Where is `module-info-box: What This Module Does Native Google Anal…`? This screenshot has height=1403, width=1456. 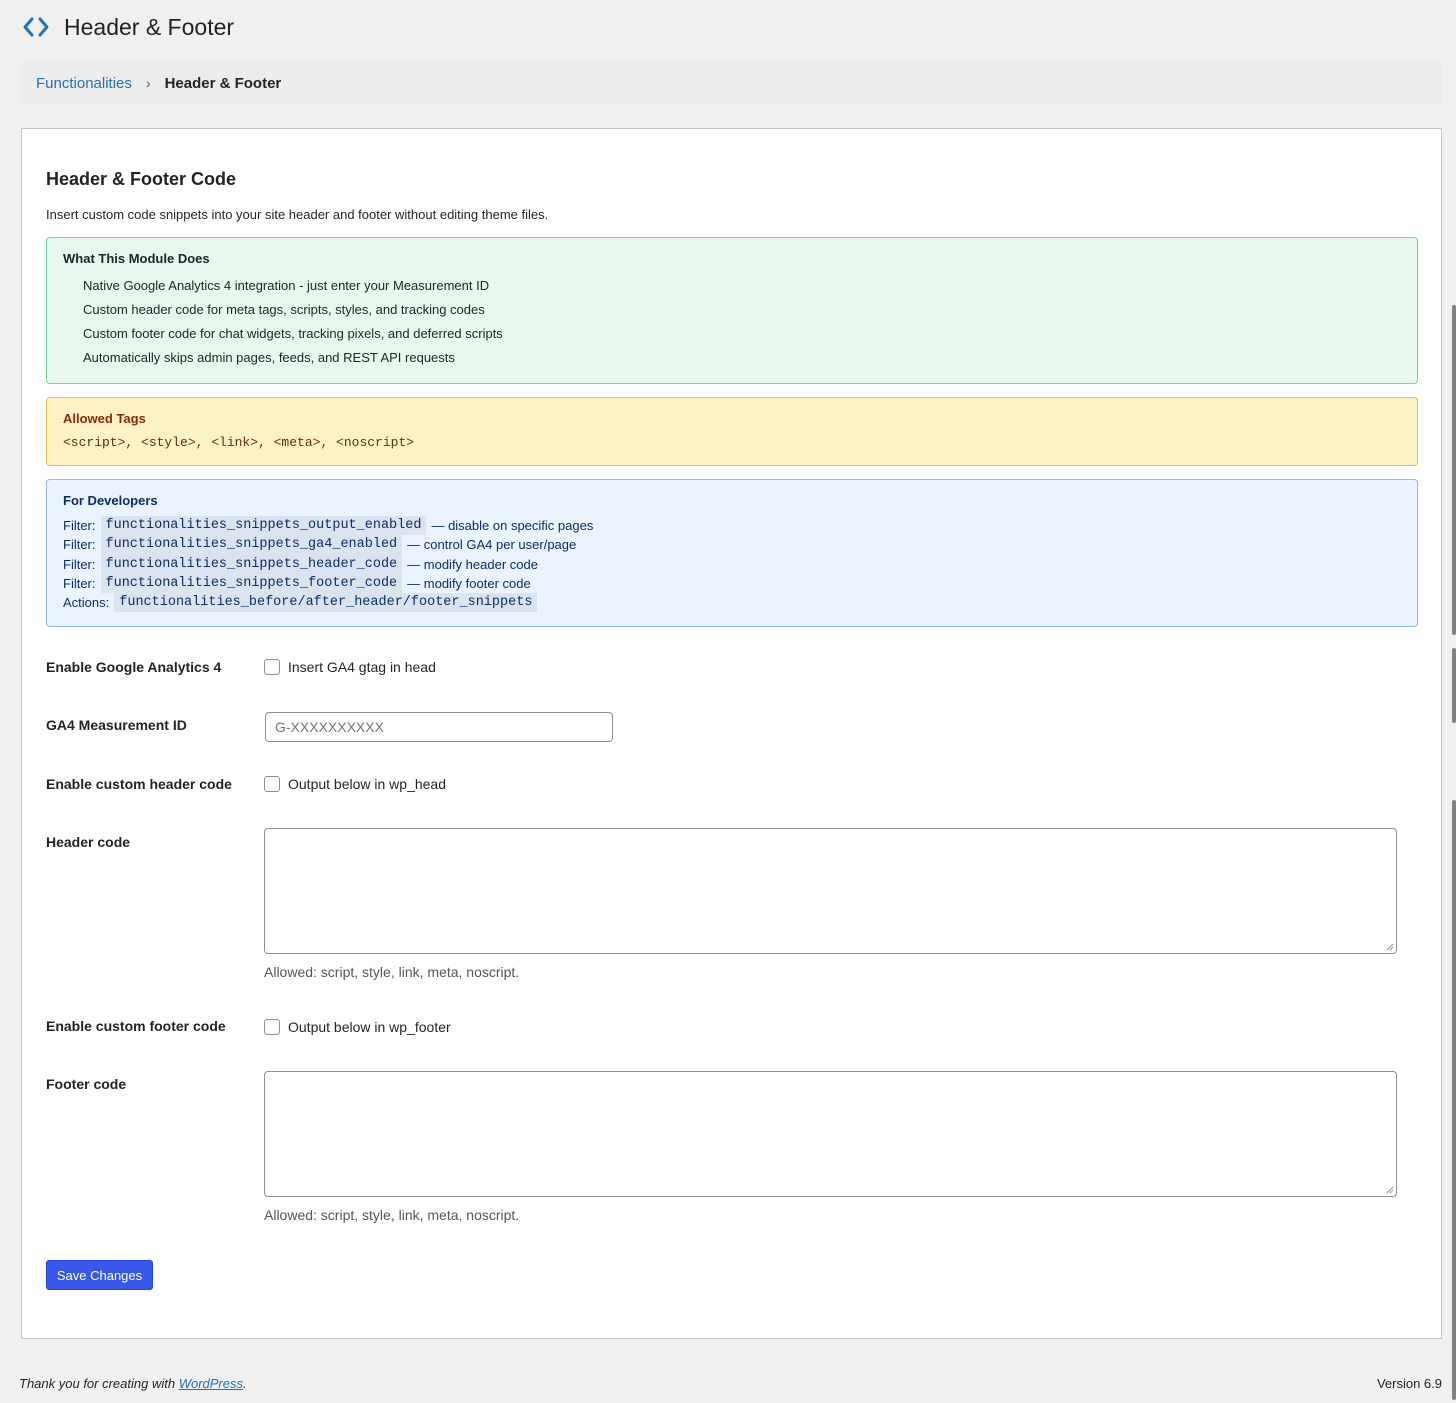 module-info-box: What This Module Does Native Google Anal… is located at coordinates (732, 310).